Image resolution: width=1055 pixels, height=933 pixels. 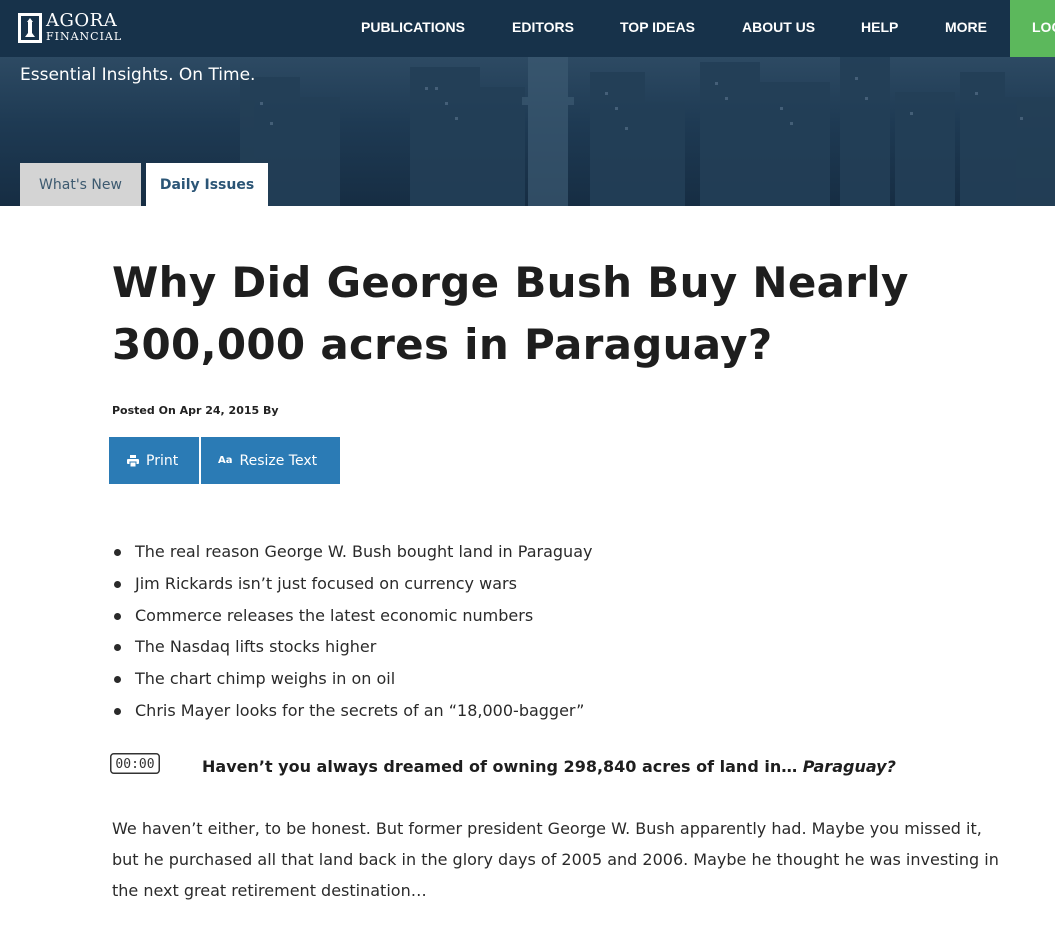 I want to click on agora-logo-icon, so click(x=30, y=28).